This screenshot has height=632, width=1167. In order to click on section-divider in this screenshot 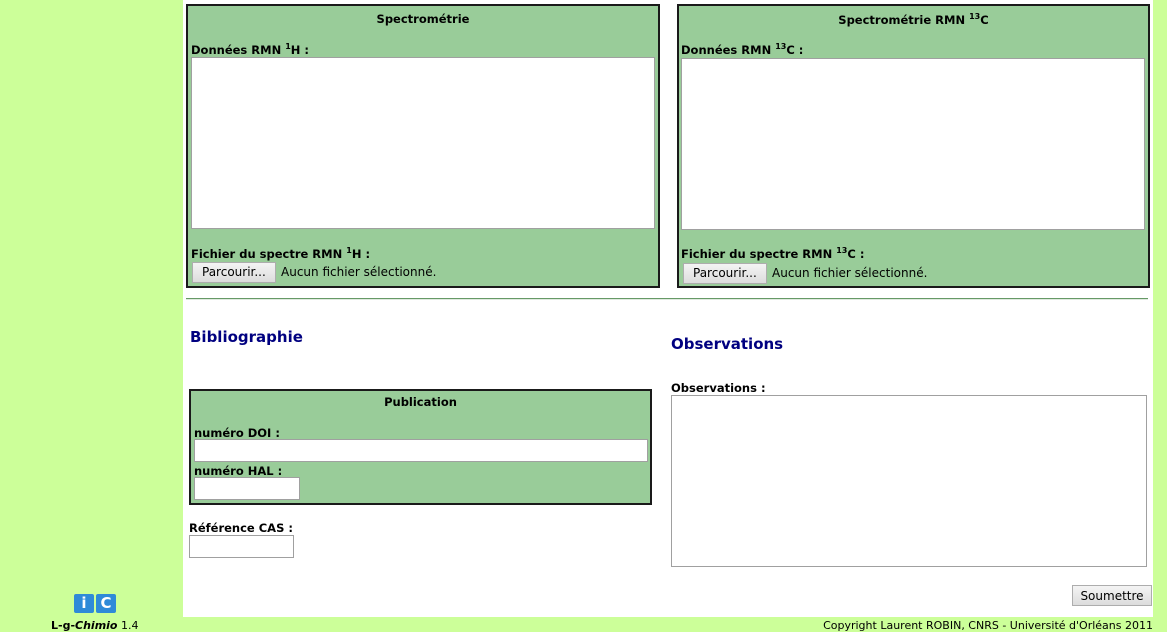, I will do `click(667, 299)`.